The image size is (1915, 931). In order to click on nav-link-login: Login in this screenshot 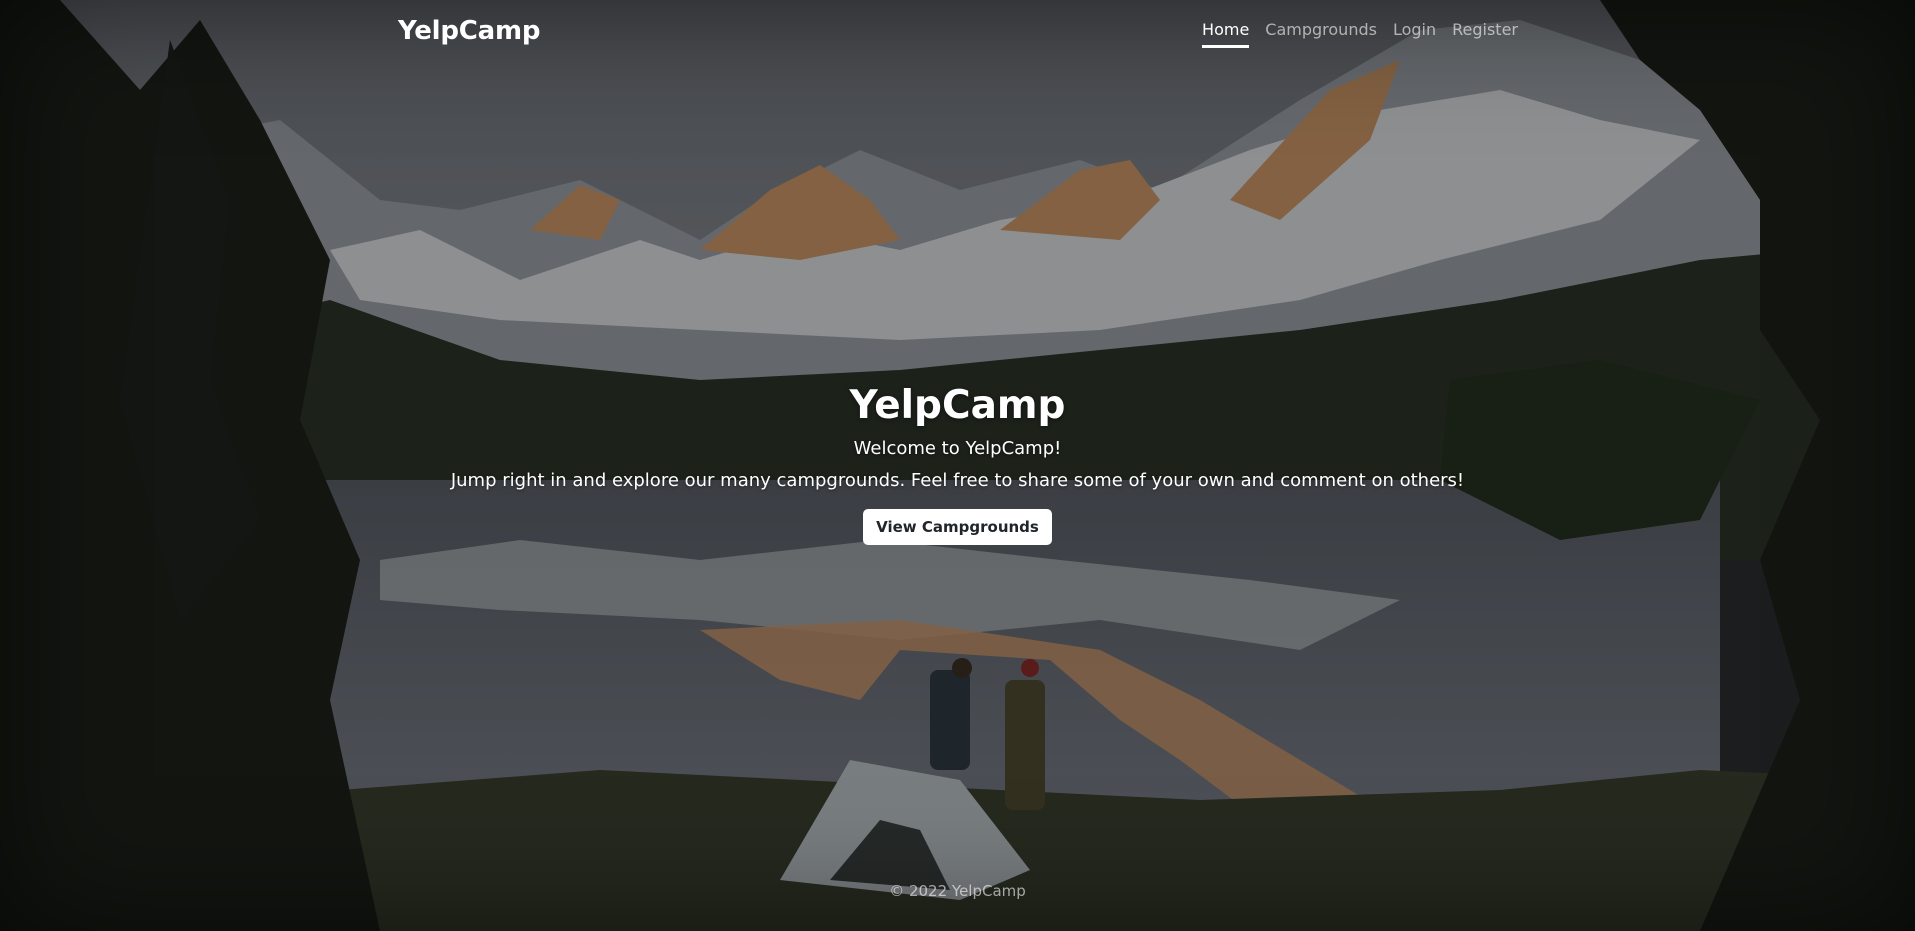, I will do `click(1414, 34)`.